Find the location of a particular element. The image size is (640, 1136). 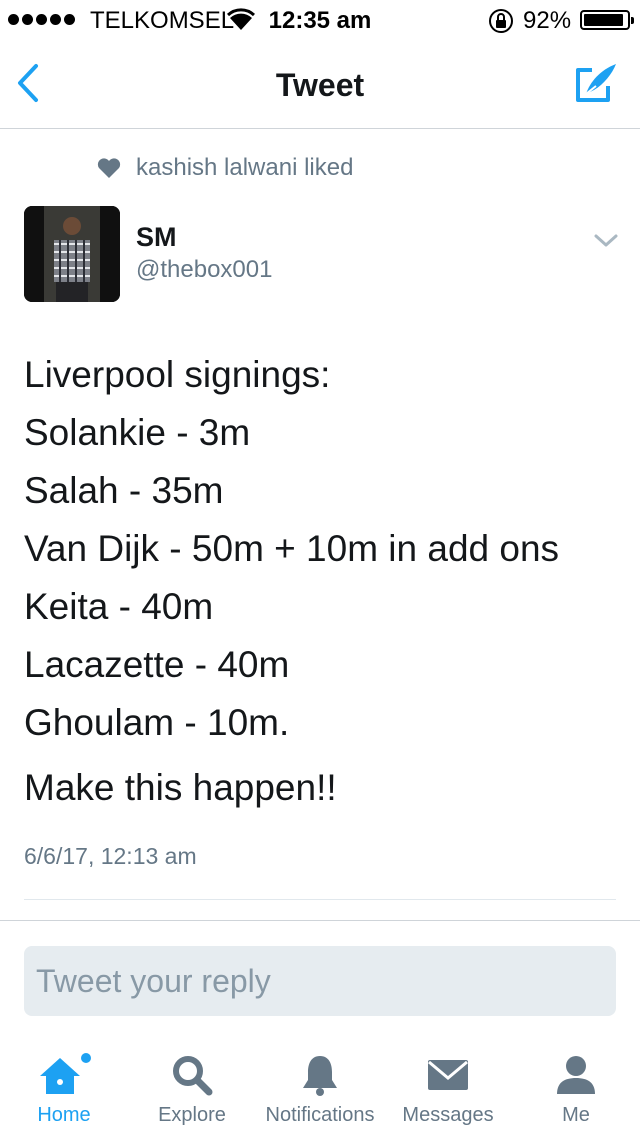

tab-me: Me is located at coordinates (576, 1088).